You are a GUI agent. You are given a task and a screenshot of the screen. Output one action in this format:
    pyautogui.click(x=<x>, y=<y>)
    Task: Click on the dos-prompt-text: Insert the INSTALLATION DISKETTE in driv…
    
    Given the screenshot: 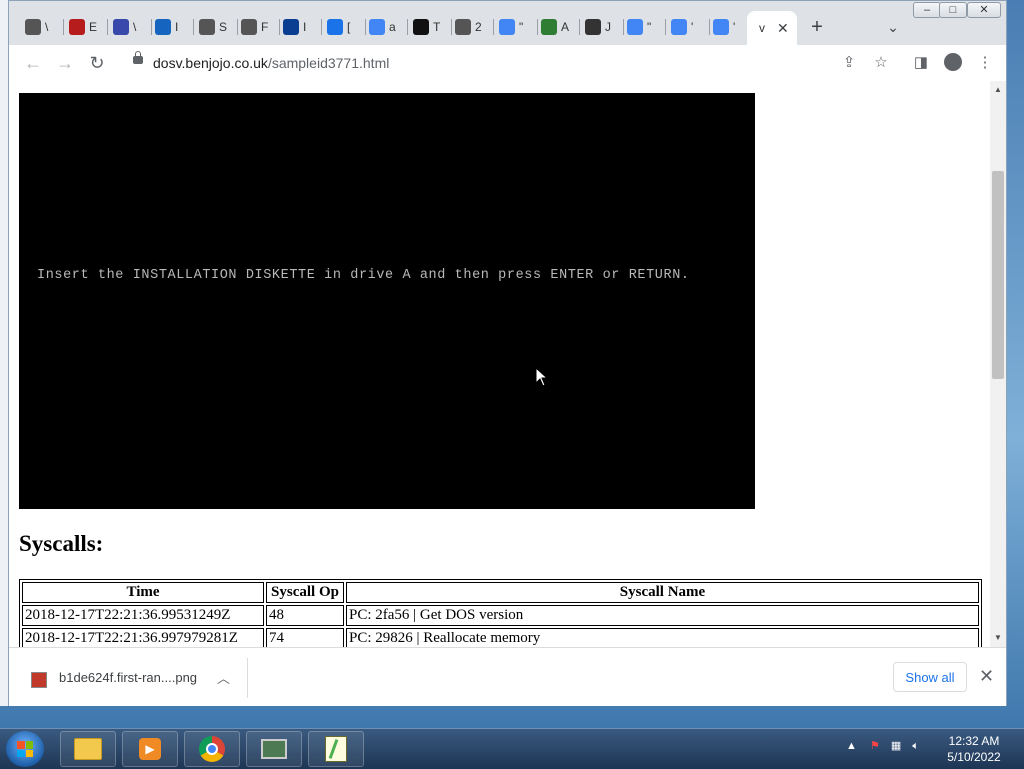 What is the action you would take?
    pyautogui.click(x=363, y=275)
    